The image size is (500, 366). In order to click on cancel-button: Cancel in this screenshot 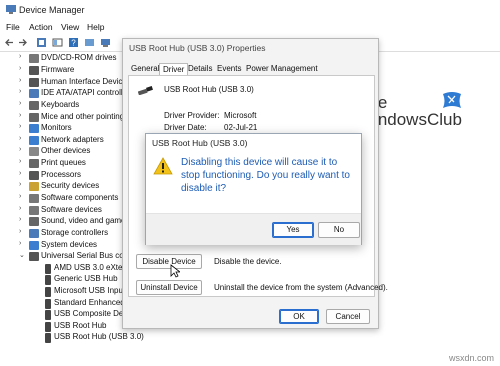, I will do `click(348, 316)`.